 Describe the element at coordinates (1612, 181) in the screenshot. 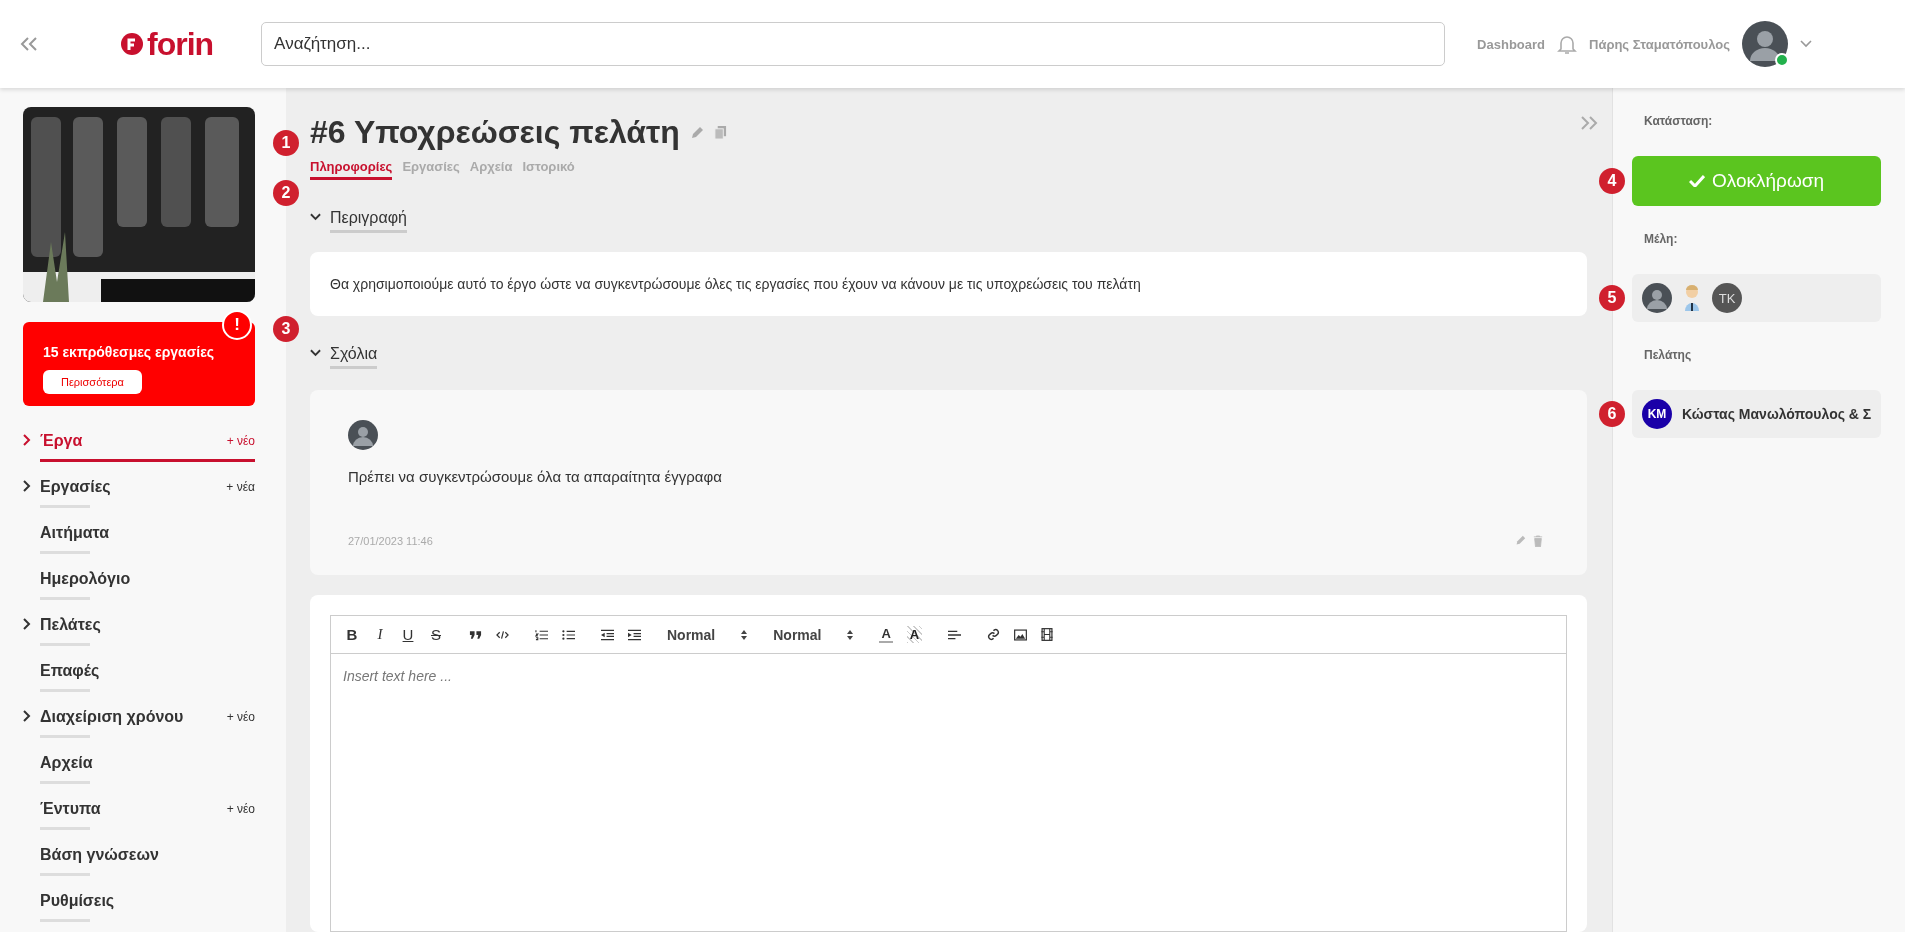

I see `step-marker: 4` at that location.